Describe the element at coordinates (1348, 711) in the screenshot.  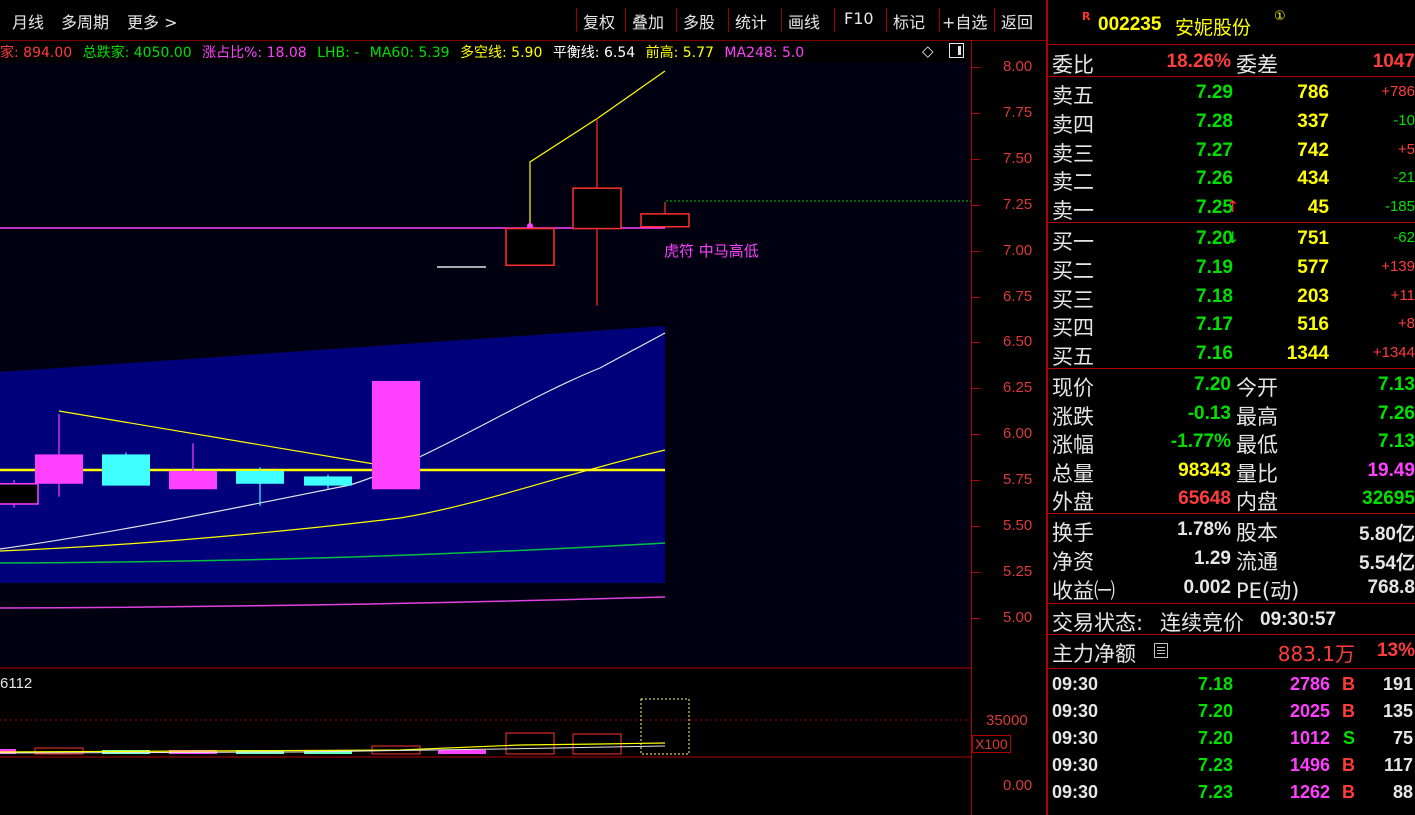
I see `tick-side: B` at that location.